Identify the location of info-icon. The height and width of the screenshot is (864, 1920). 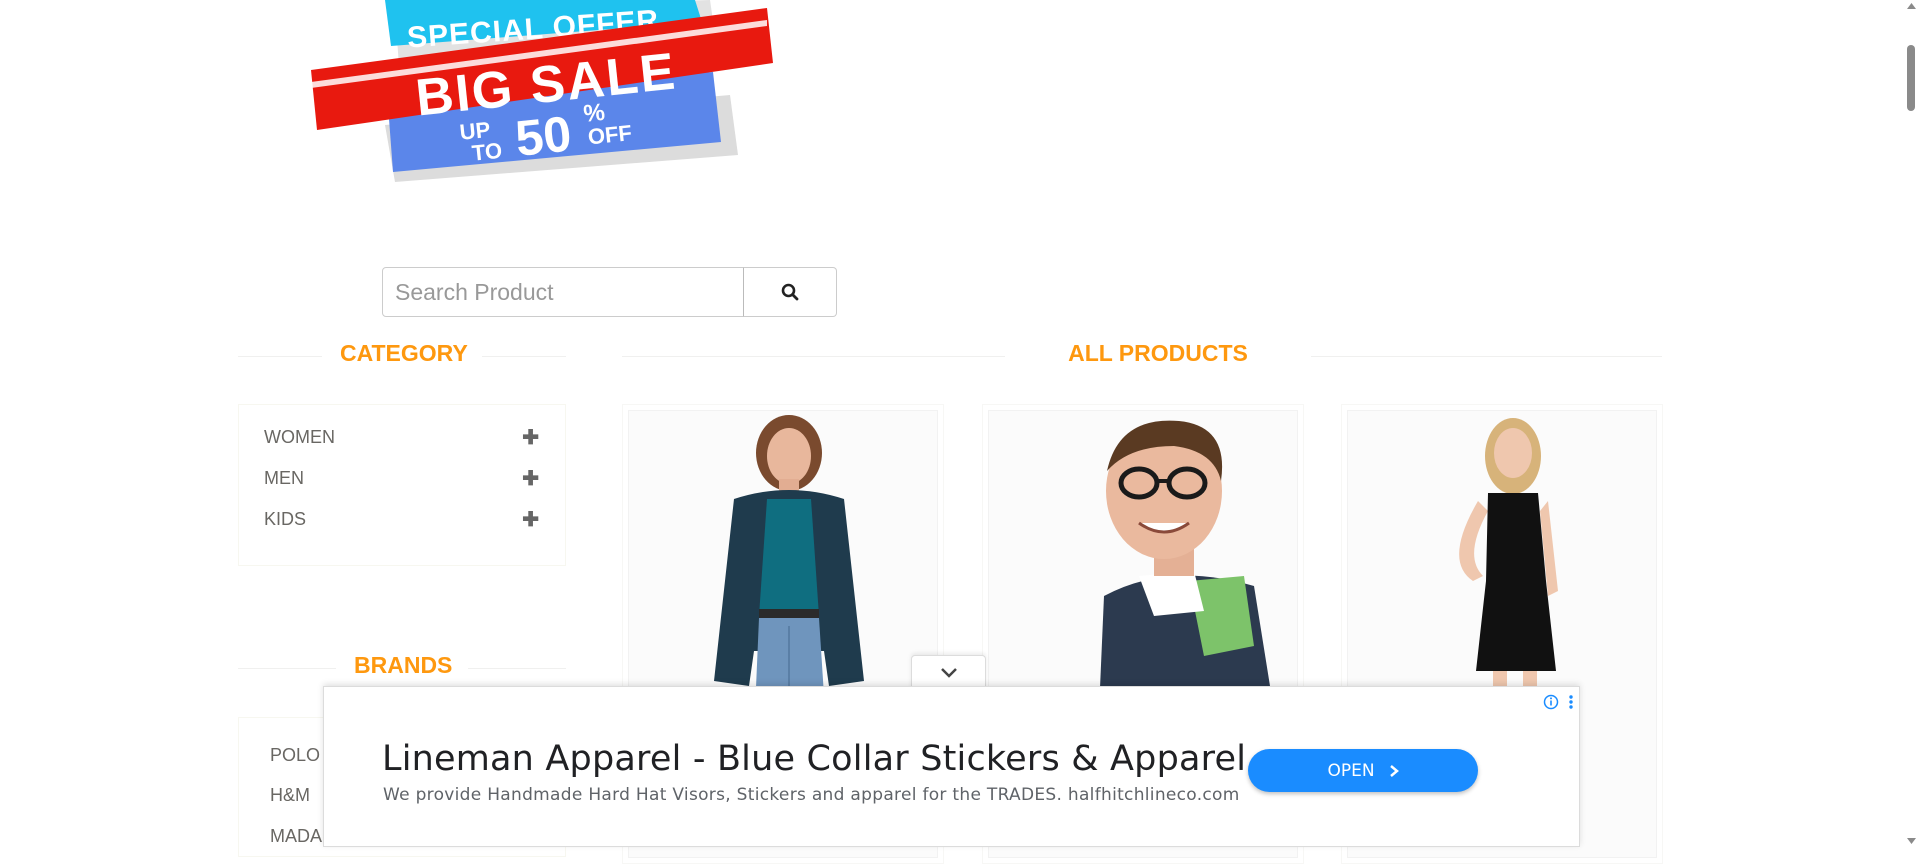
(1551, 704).